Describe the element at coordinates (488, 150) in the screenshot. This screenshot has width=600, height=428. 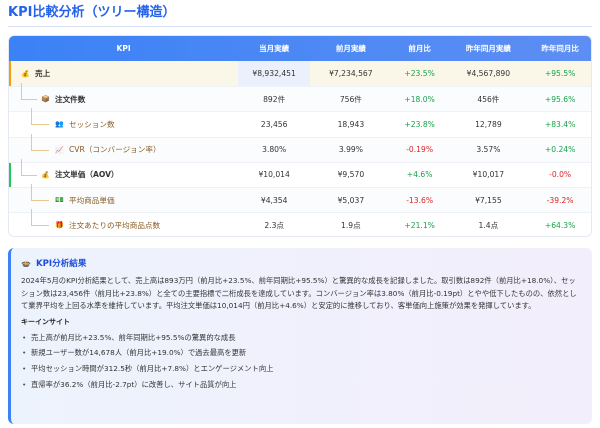
I see `row-yoy-value: 3.57%` at that location.